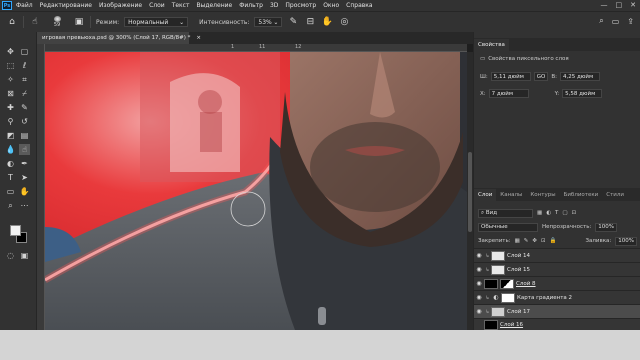  What do you see at coordinates (557, 283) in the screenshot?
I see `layer-row: ◉ Слой 8` at bounding box center [557, 283].